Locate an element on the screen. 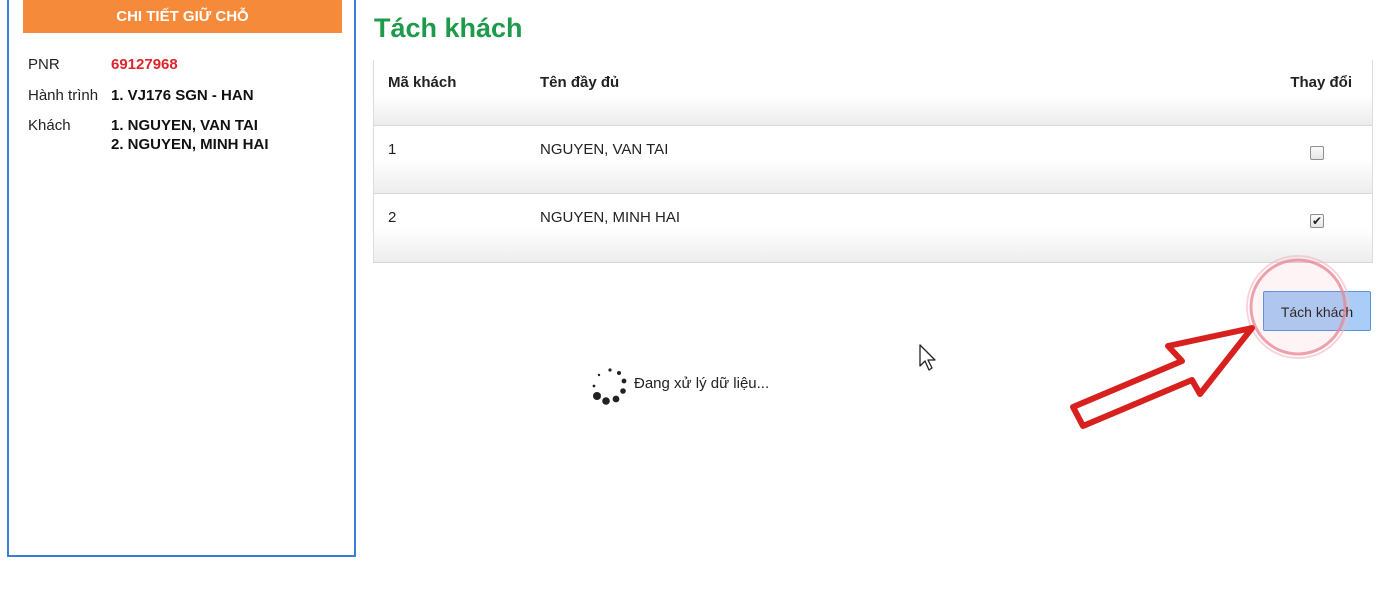  pnr-label: PNR is located at coordinates (44, 64).